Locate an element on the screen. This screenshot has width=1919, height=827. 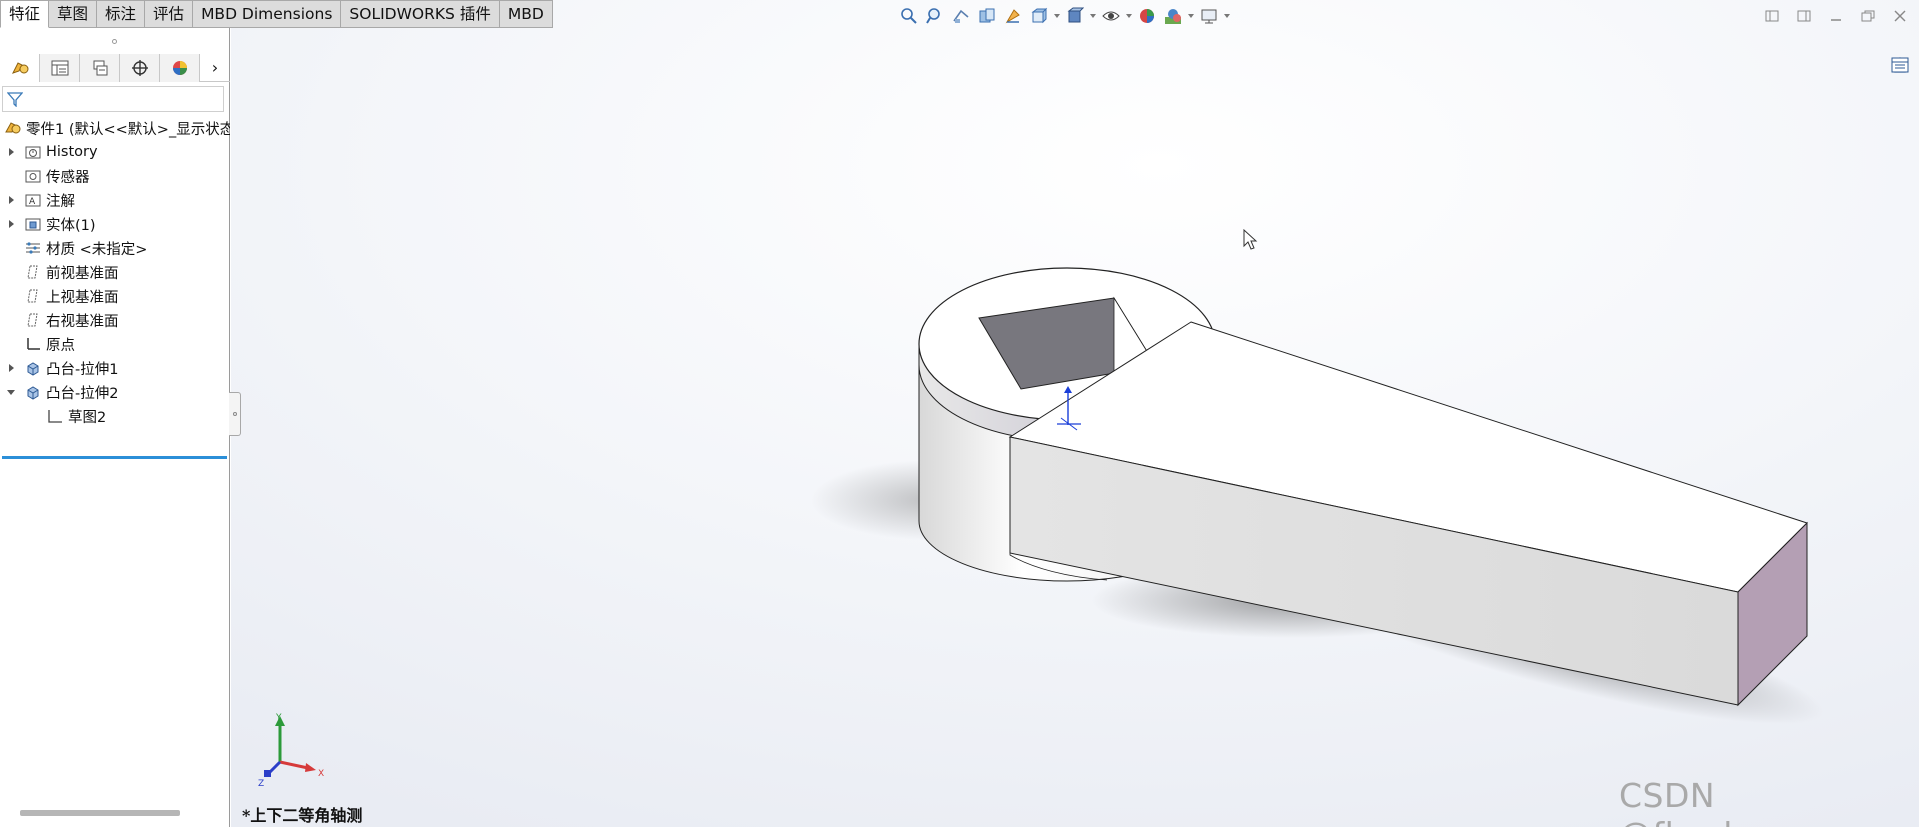
tree-item-history: History is located at coordinates (115, 152).